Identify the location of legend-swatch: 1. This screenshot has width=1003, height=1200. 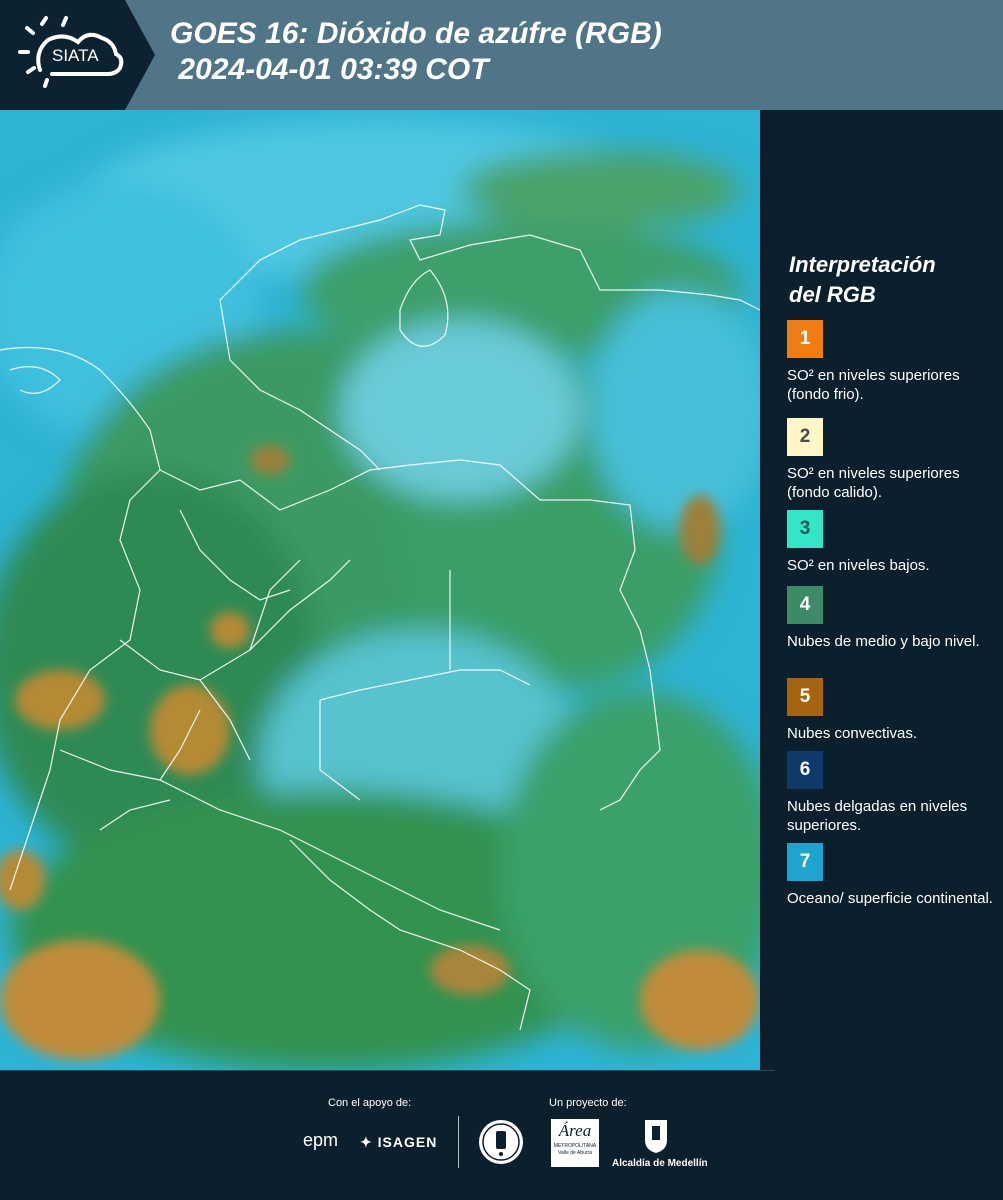
(805, 339).